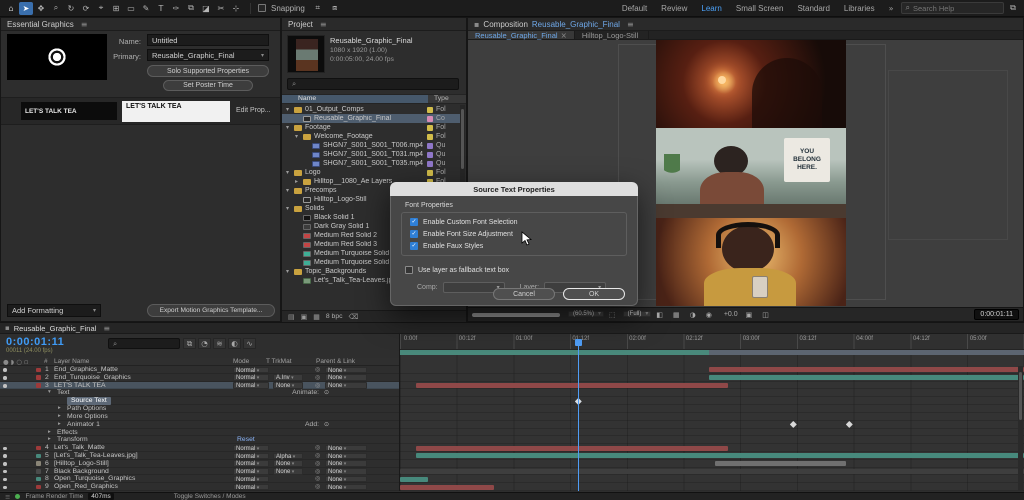  Describe the element at coordinates (514, 222) in the screenshot. I see `dialog-checkbox-row: Enable Custom Font Selection` at that location.